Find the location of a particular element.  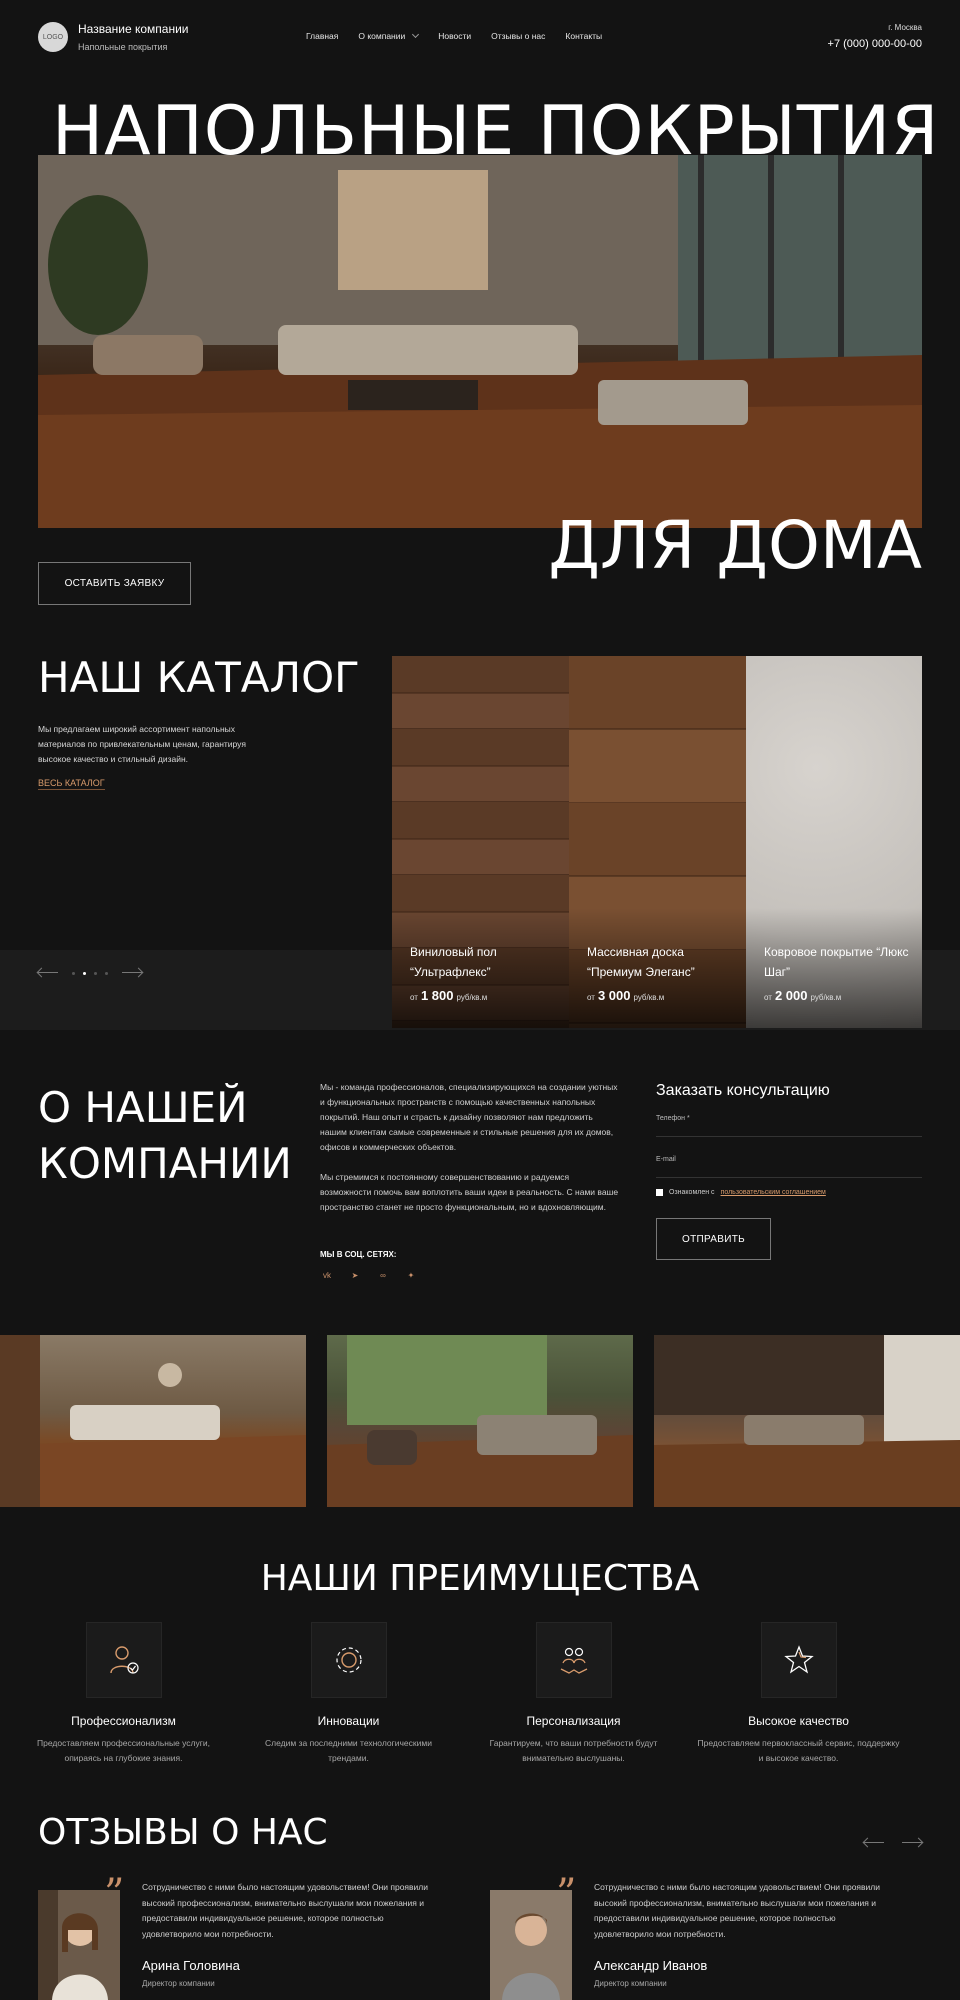

reviewer-name: Александр Иванов is located at coordinates (651, 1965).